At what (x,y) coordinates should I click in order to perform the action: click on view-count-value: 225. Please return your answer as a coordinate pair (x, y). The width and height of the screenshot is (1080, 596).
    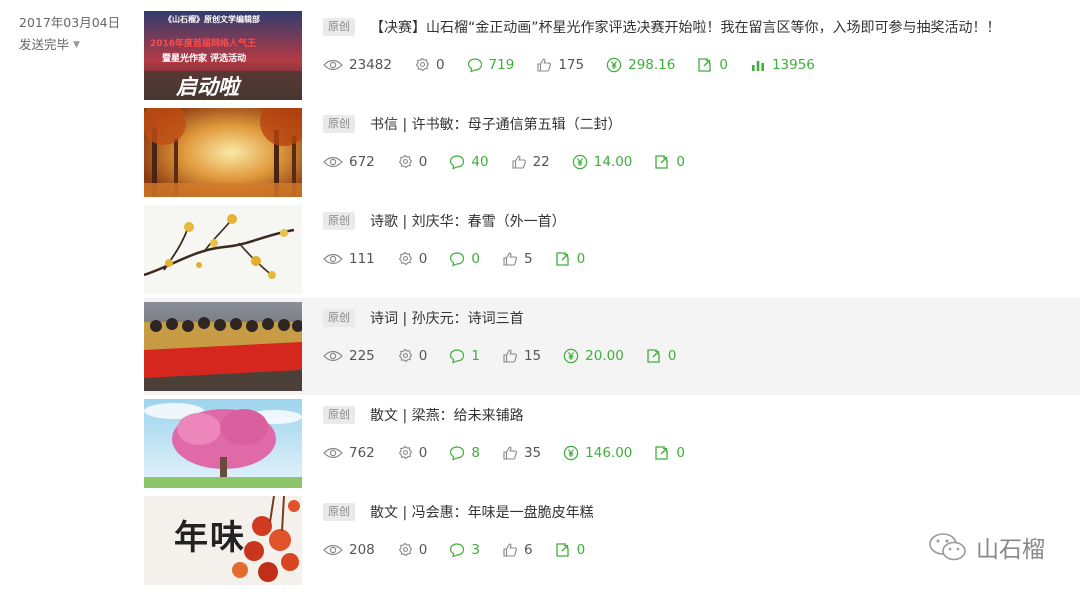
    Looking at the image, I should click on (362, 356).